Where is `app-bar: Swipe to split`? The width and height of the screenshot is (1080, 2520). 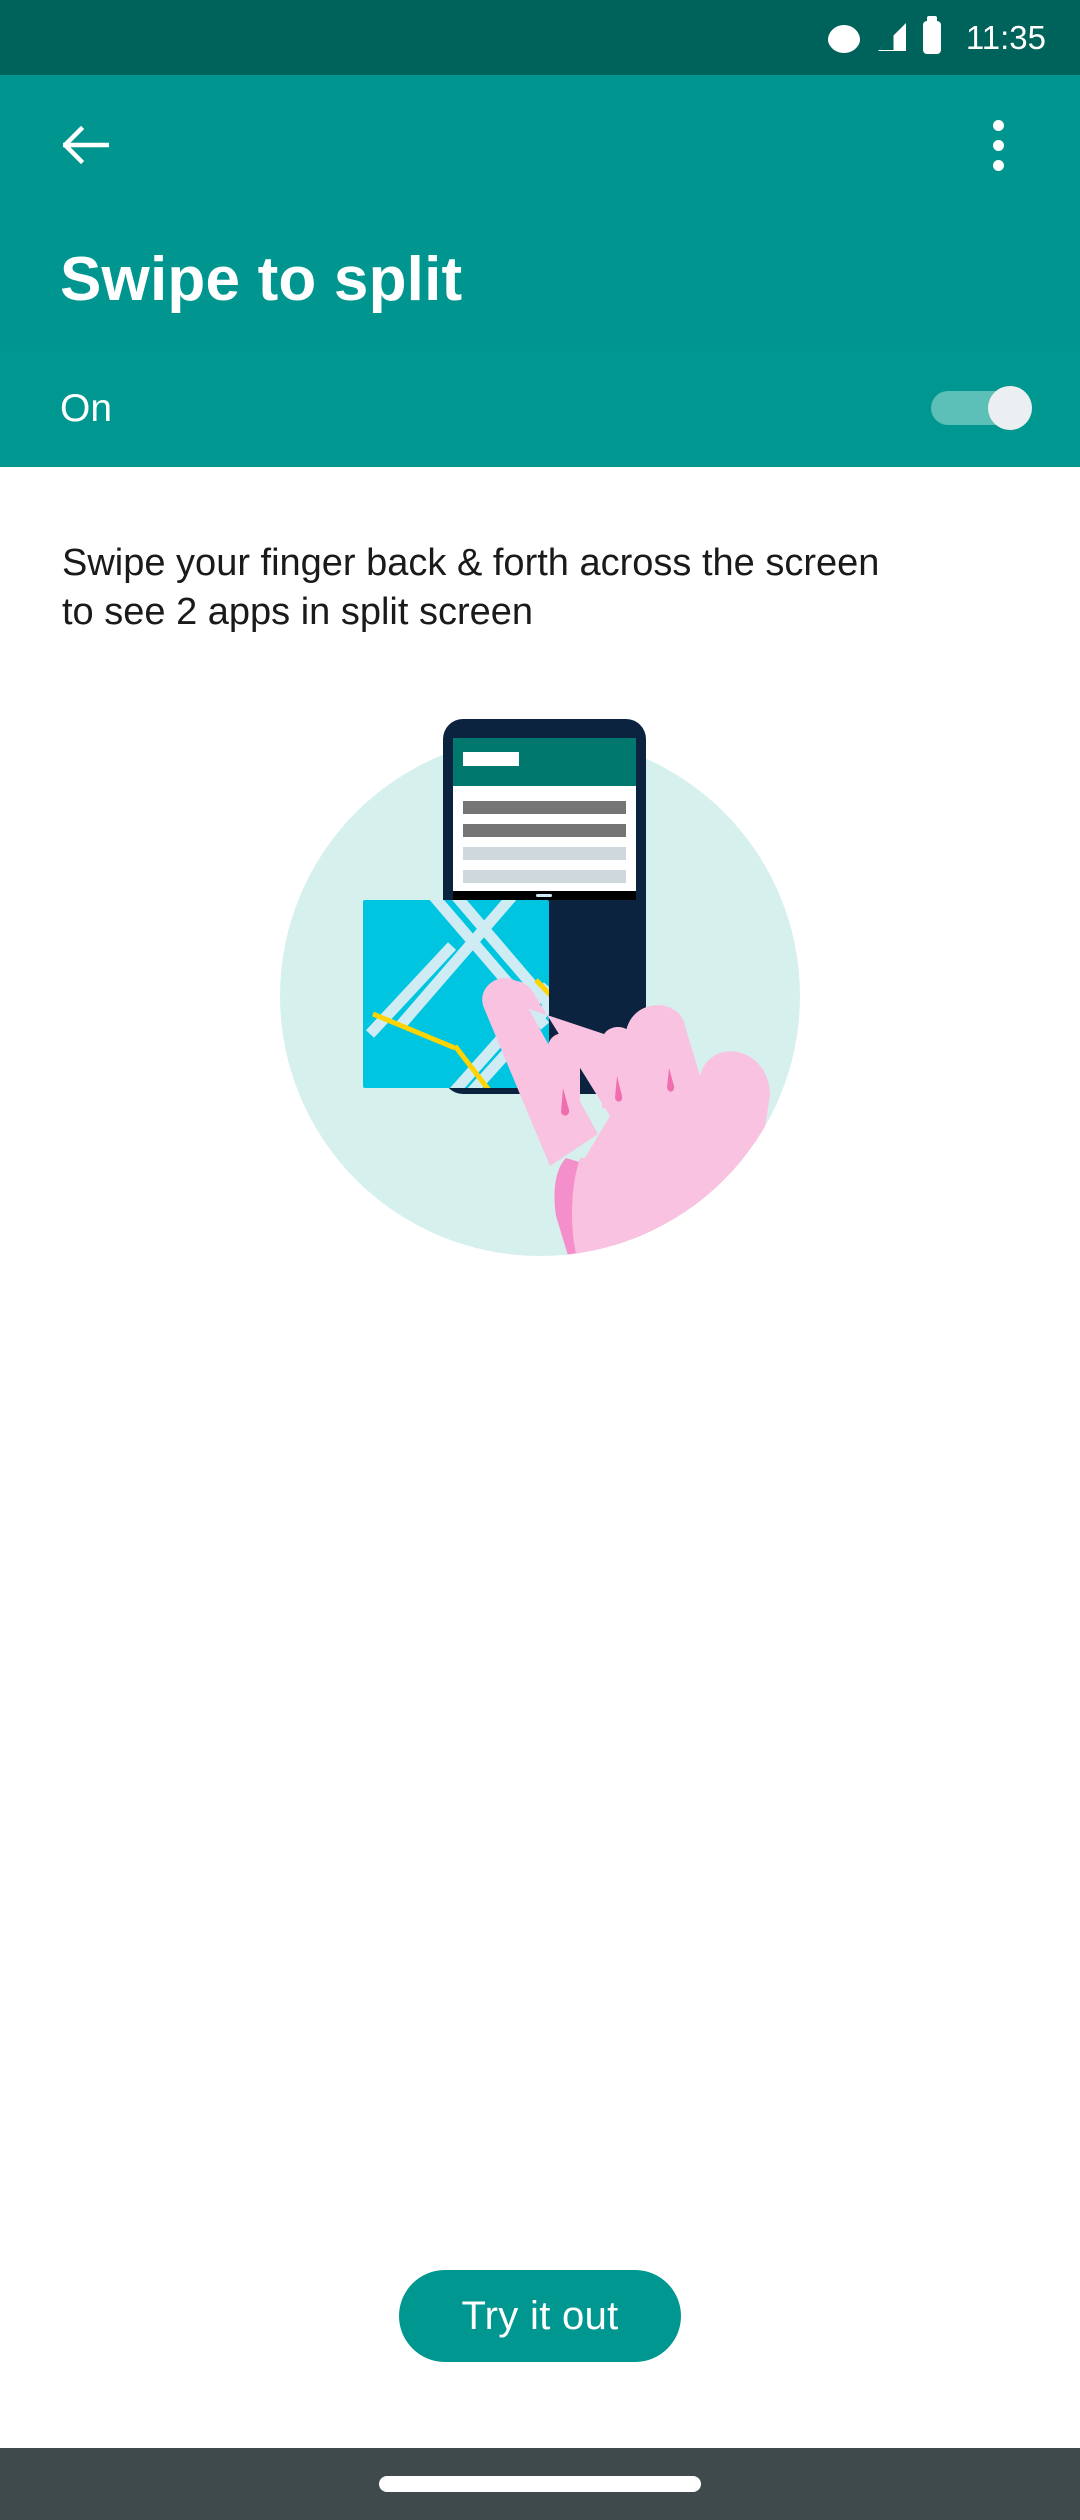
app-bar: Swipe to split is located at coordinates (540, 212).